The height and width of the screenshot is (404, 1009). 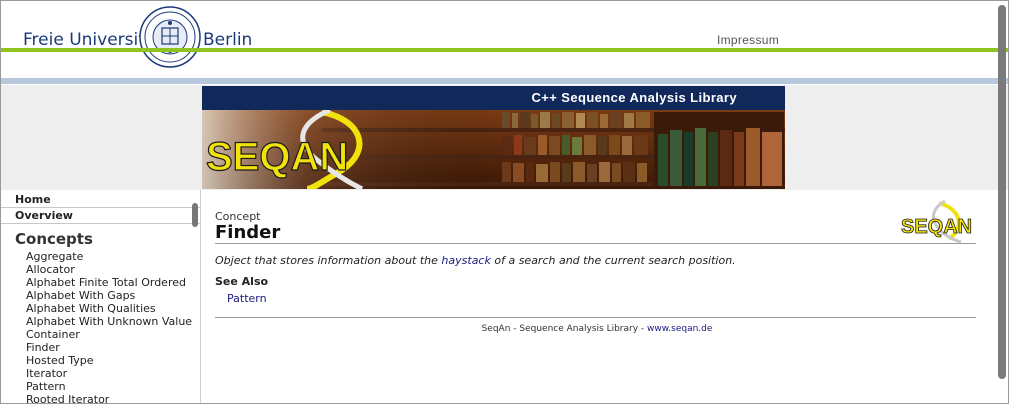 What do you see at coordinates (100, 360) in the screenshot?
I see `concept-link-hosted-type: Hosted Type` at bounding box center [100, 360].